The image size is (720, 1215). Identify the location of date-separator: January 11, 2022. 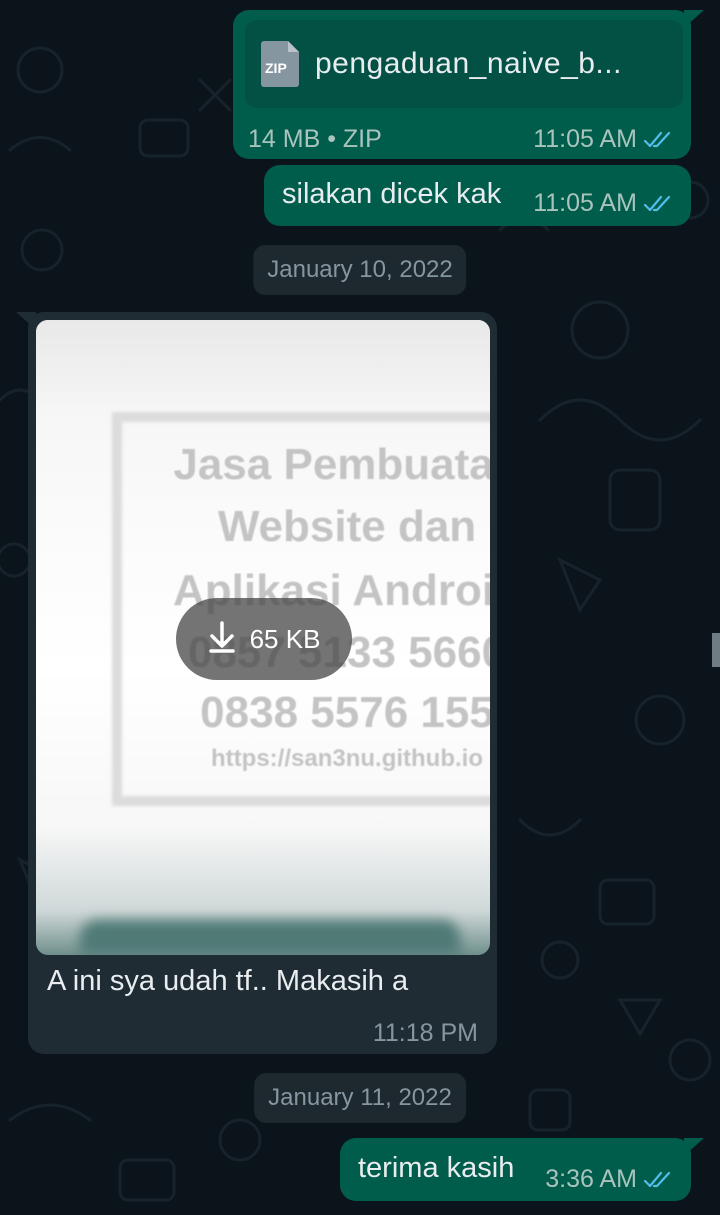
(360, 1098).